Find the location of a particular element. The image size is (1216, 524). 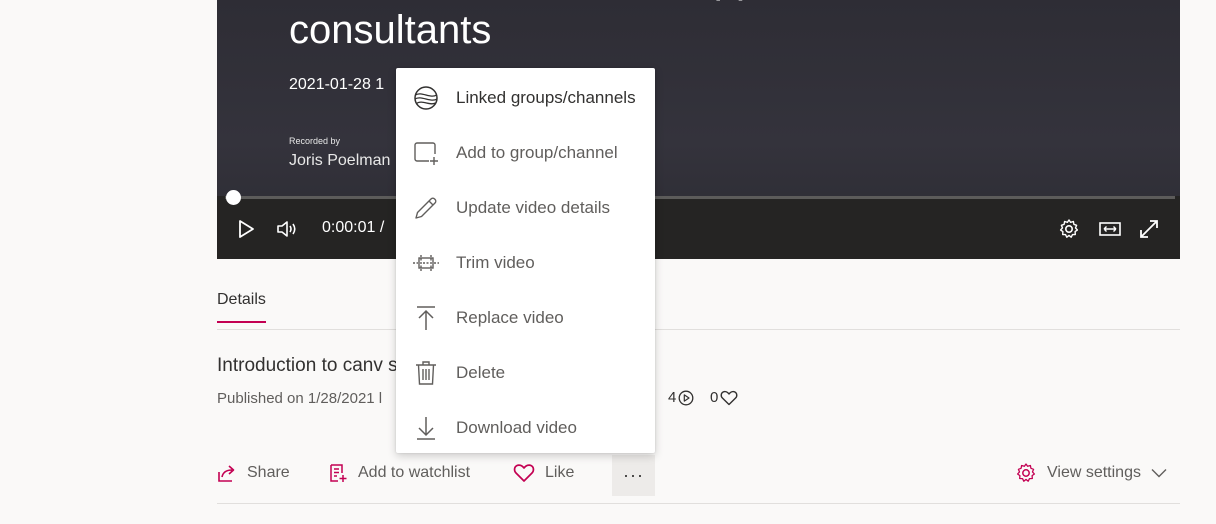

theater-mode-button is located at coordinates (1110, 229).